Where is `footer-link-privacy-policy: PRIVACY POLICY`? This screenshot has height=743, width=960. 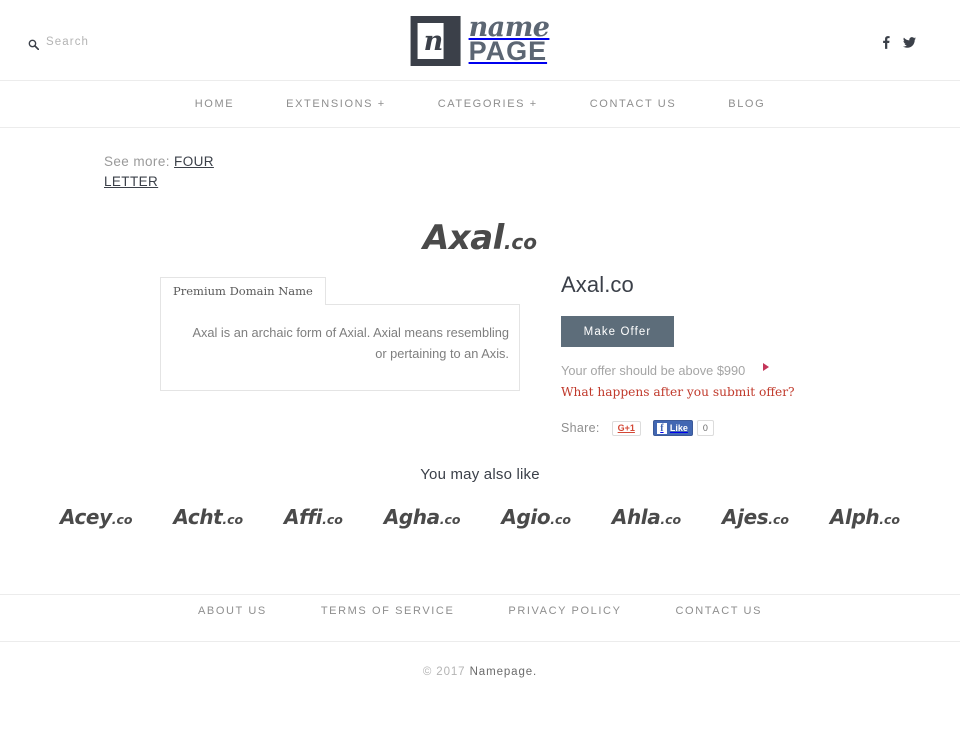 footer-link-privacy-policy: PRIVACY POLICY is located at coordinates (564, 611).